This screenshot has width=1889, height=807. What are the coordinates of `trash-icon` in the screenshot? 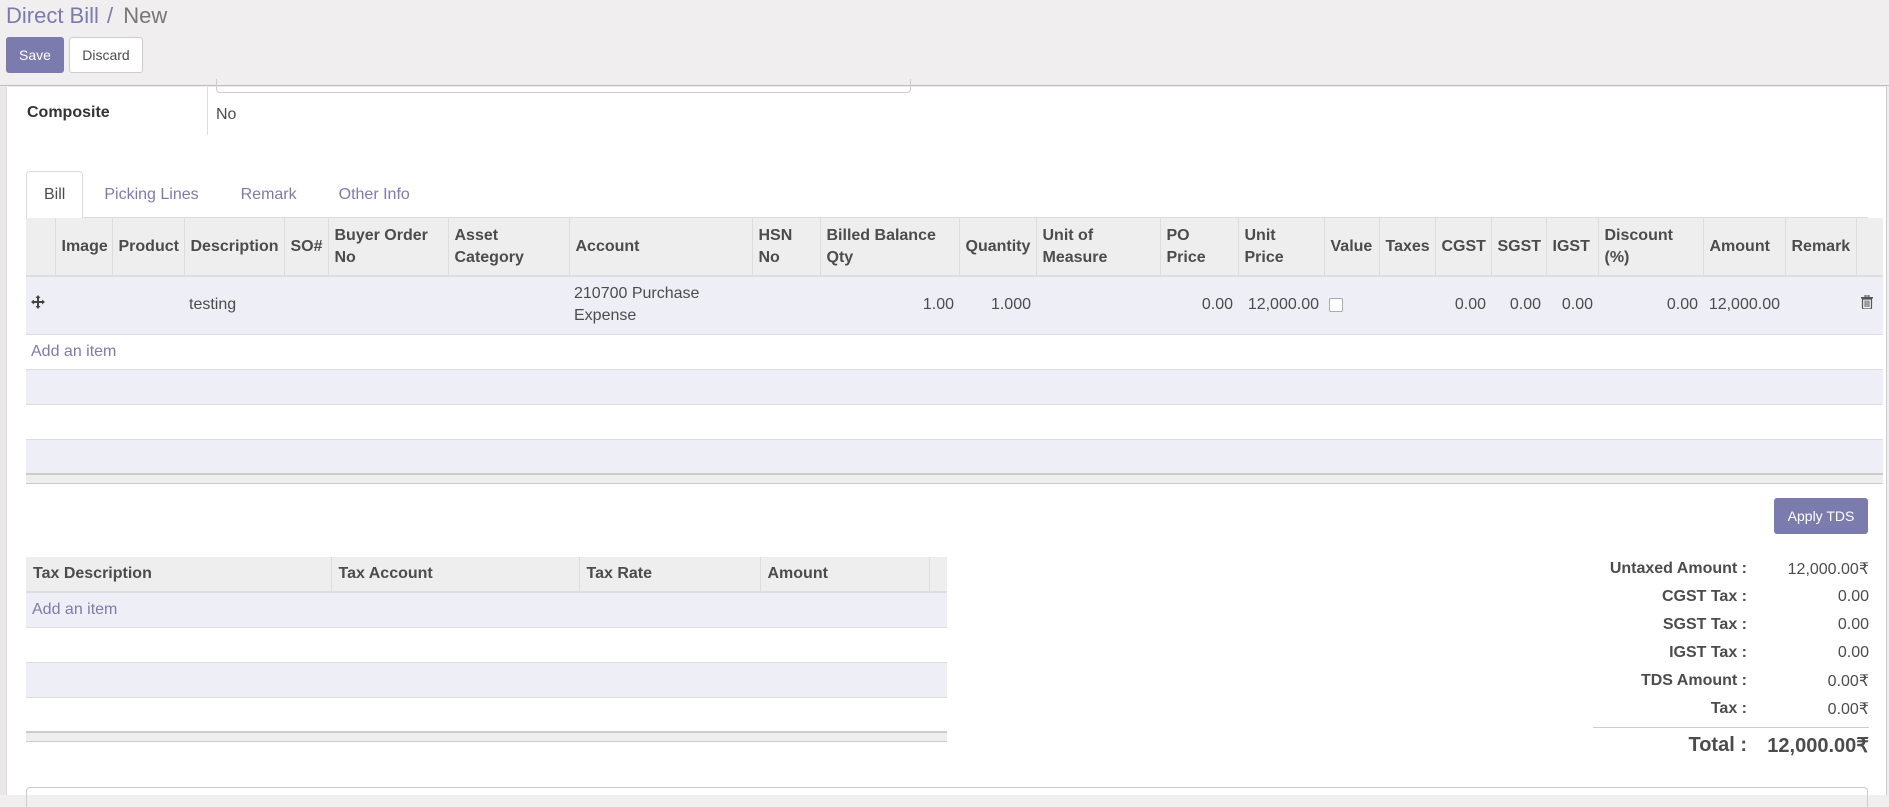 It's located at (1867, 305).